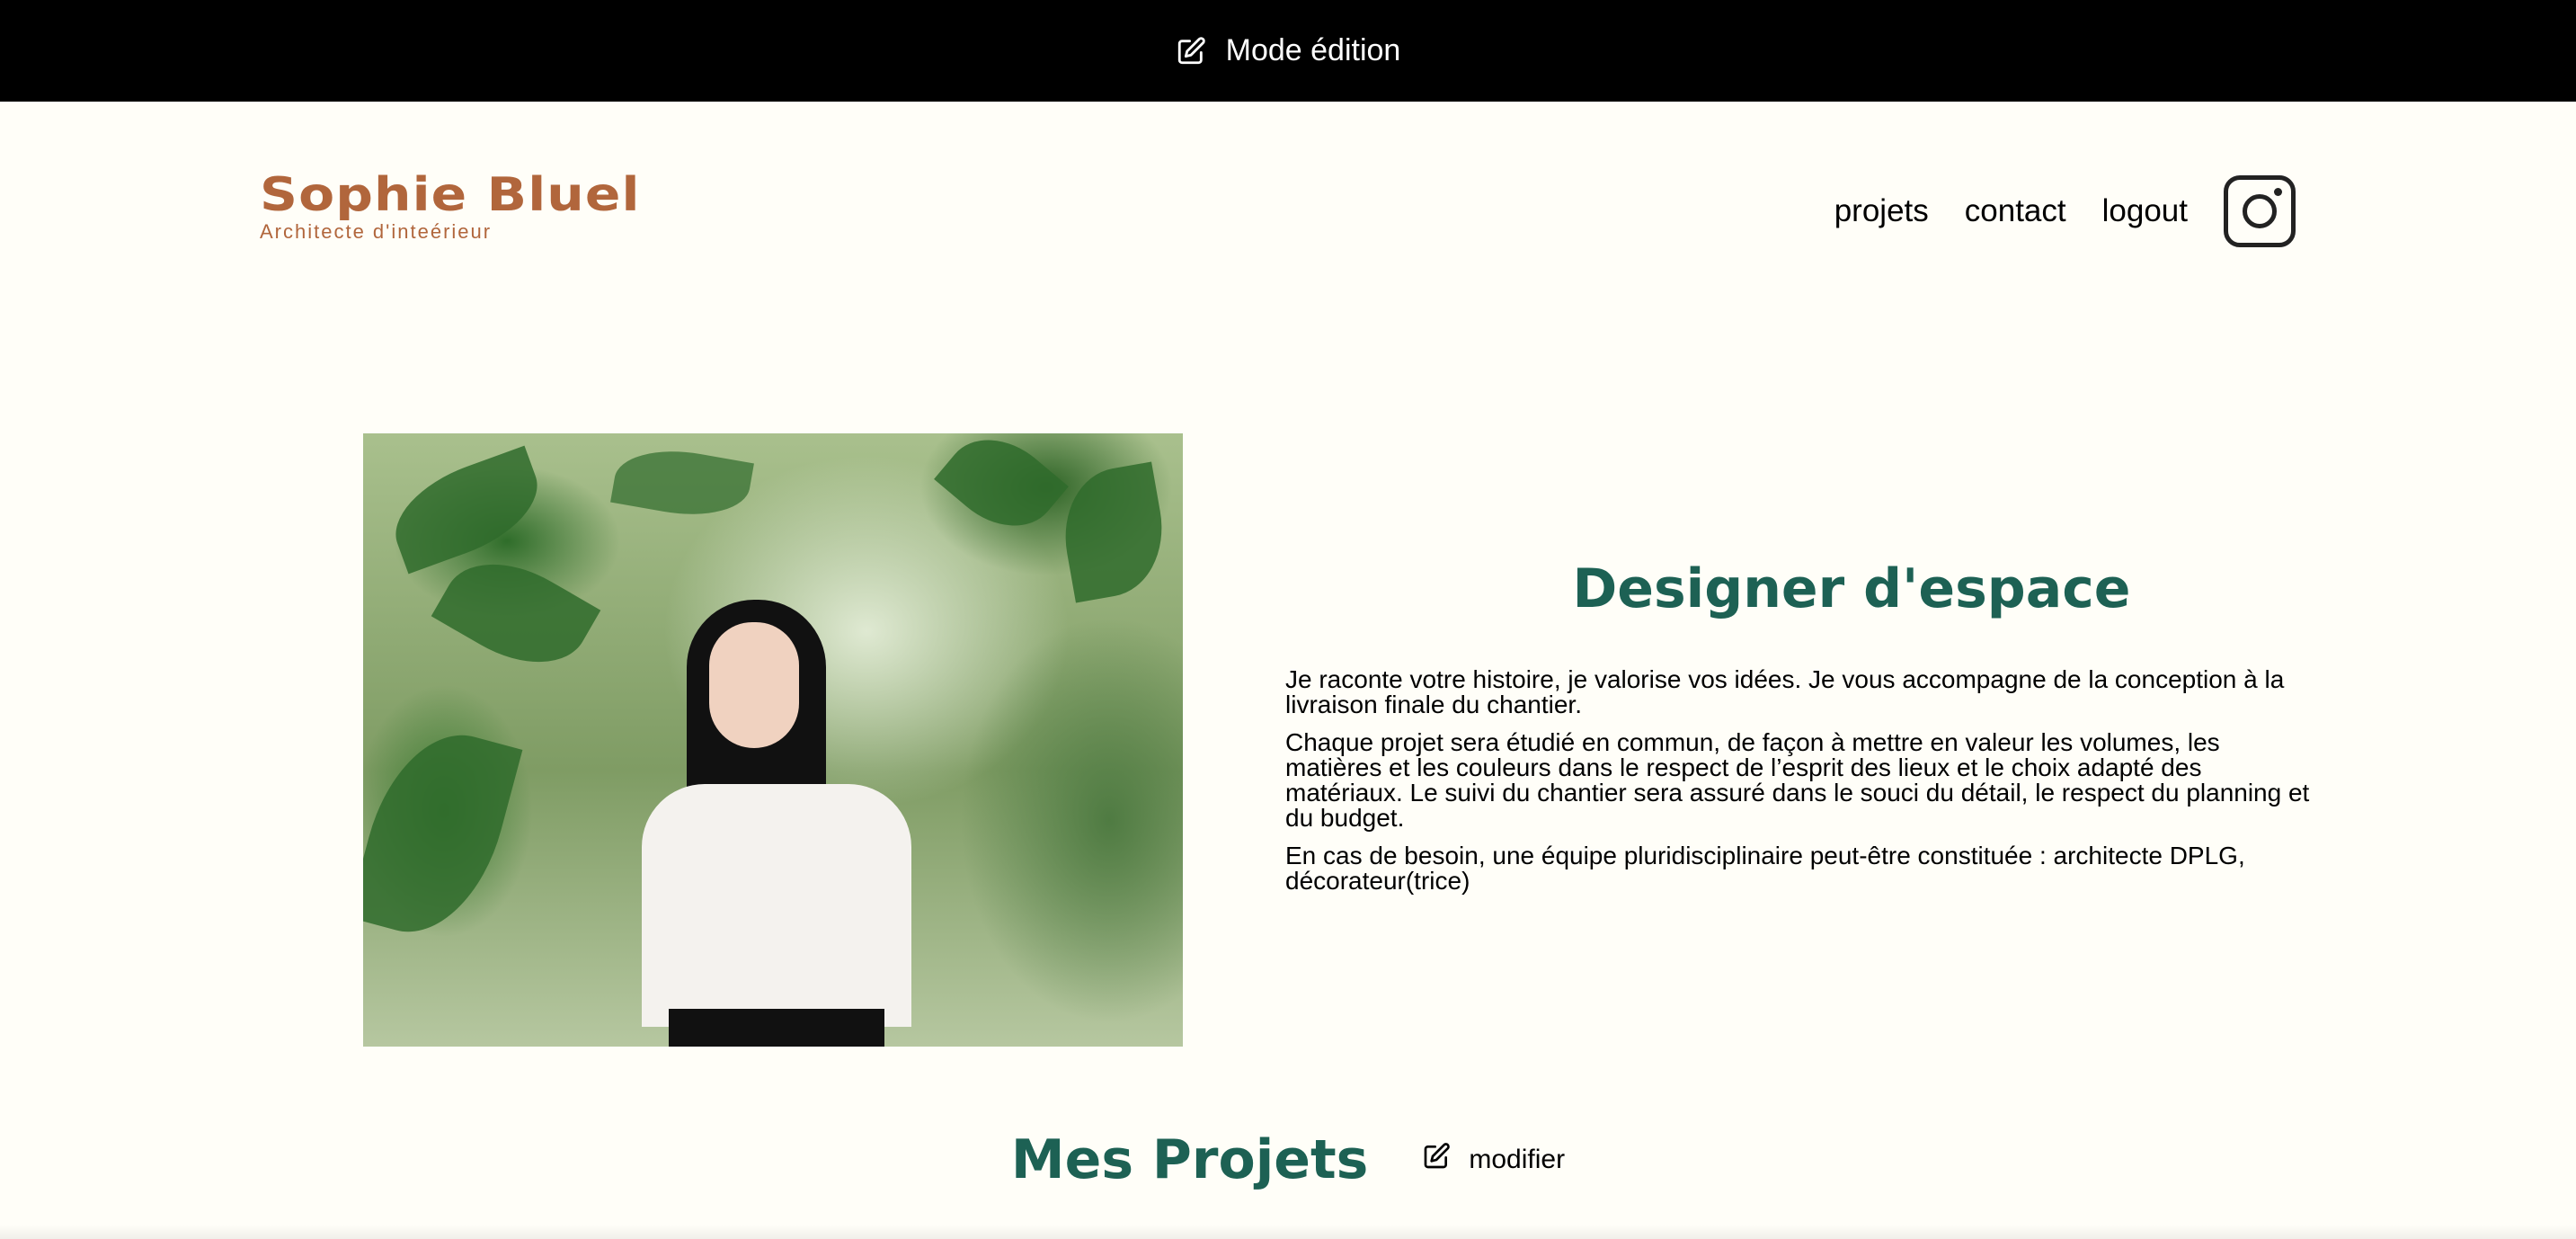  I want to click on projects-header: Mes Projets modifier, so click(1288, 1159).